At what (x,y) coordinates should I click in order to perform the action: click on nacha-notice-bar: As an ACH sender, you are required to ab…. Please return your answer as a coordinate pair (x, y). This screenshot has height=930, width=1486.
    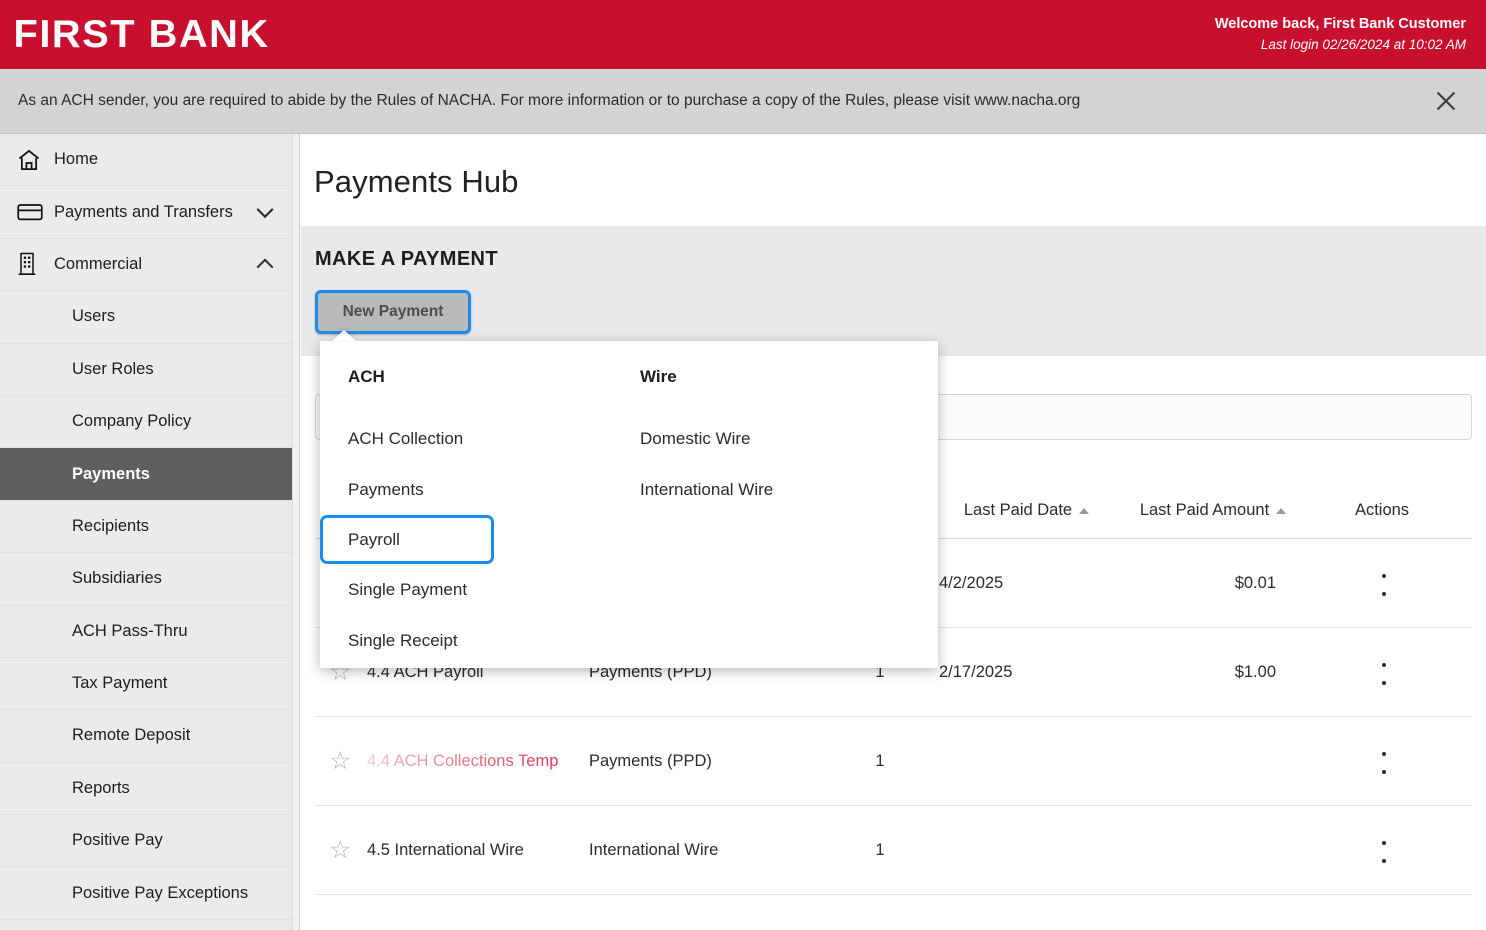
    Looking at the image, I should click on (743, 101).